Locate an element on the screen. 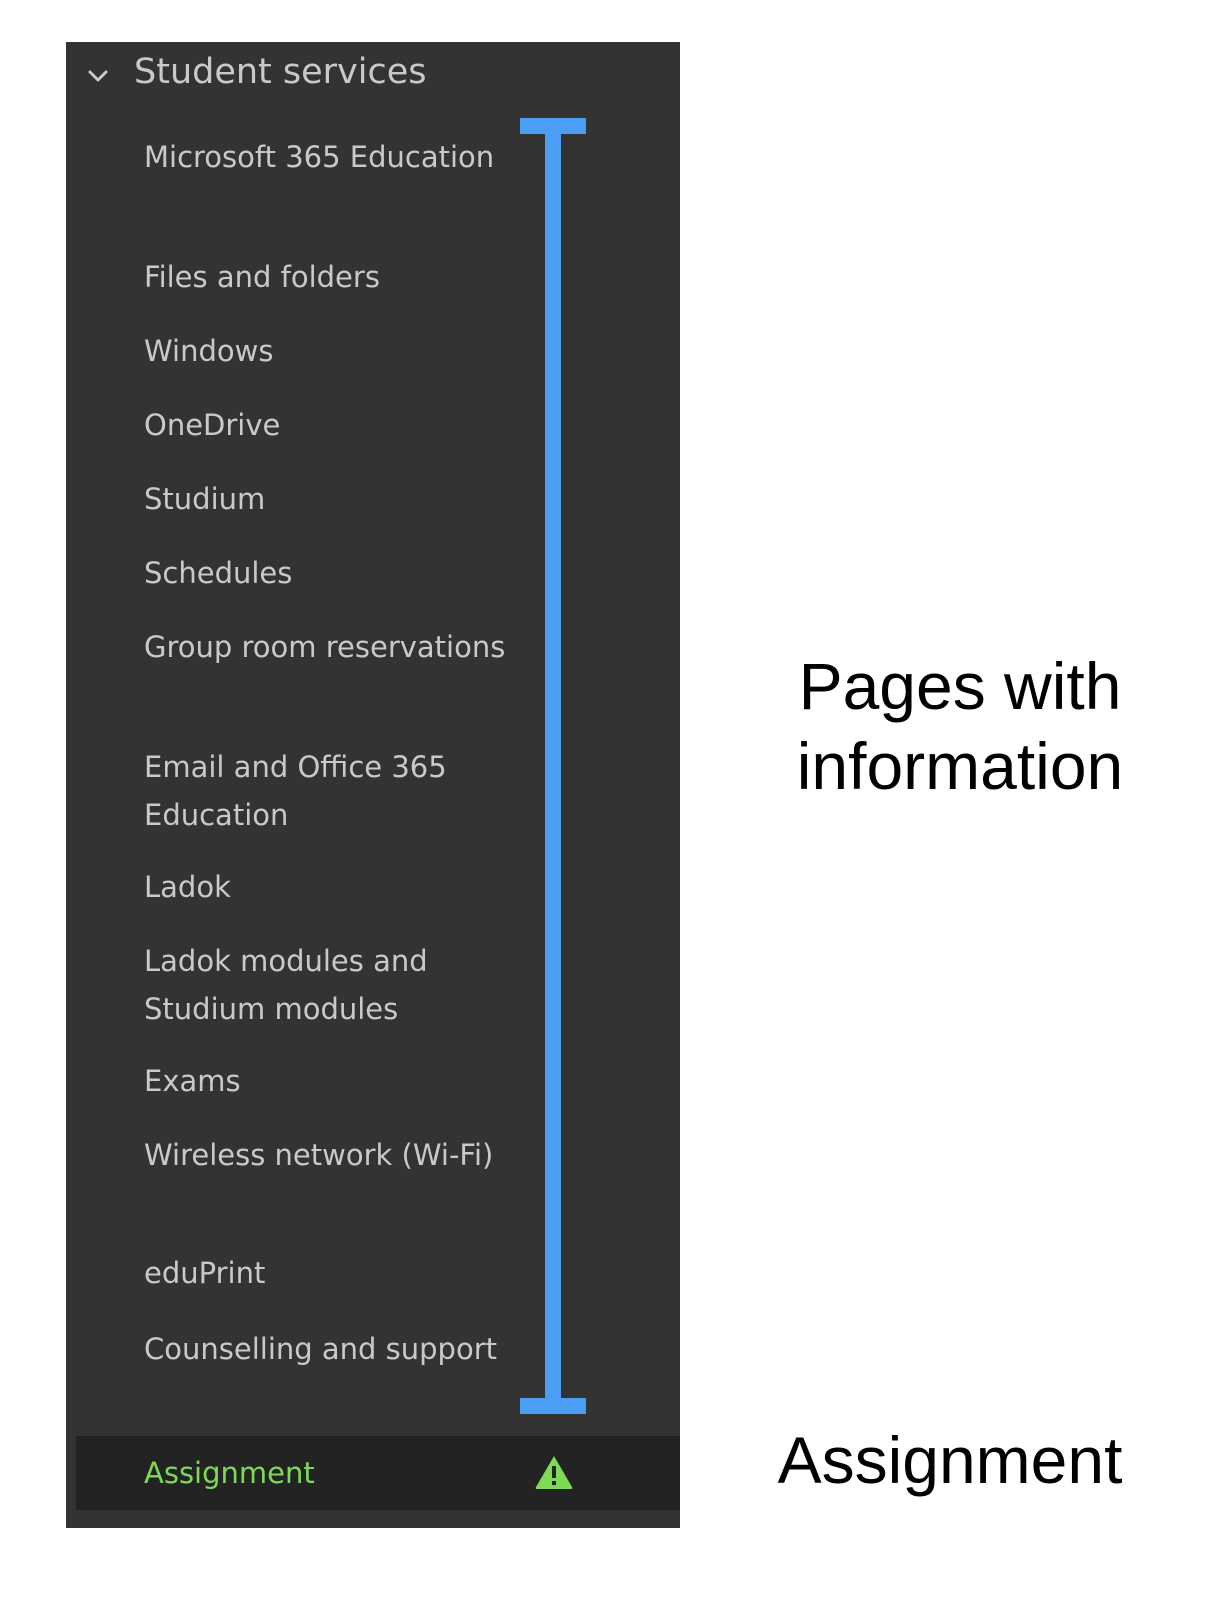  sidebar-item-wireless-network: Wireless network (Wi-Fi) is located at coordinates (334, 1155).